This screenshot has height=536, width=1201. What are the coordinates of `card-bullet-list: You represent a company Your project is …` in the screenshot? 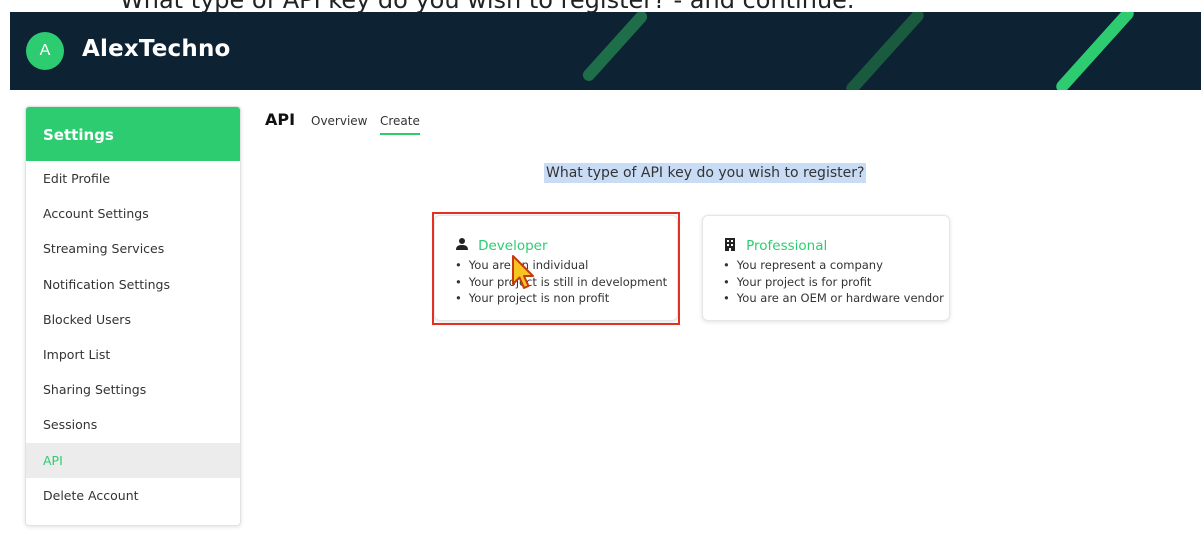 It's located at (833, 282).